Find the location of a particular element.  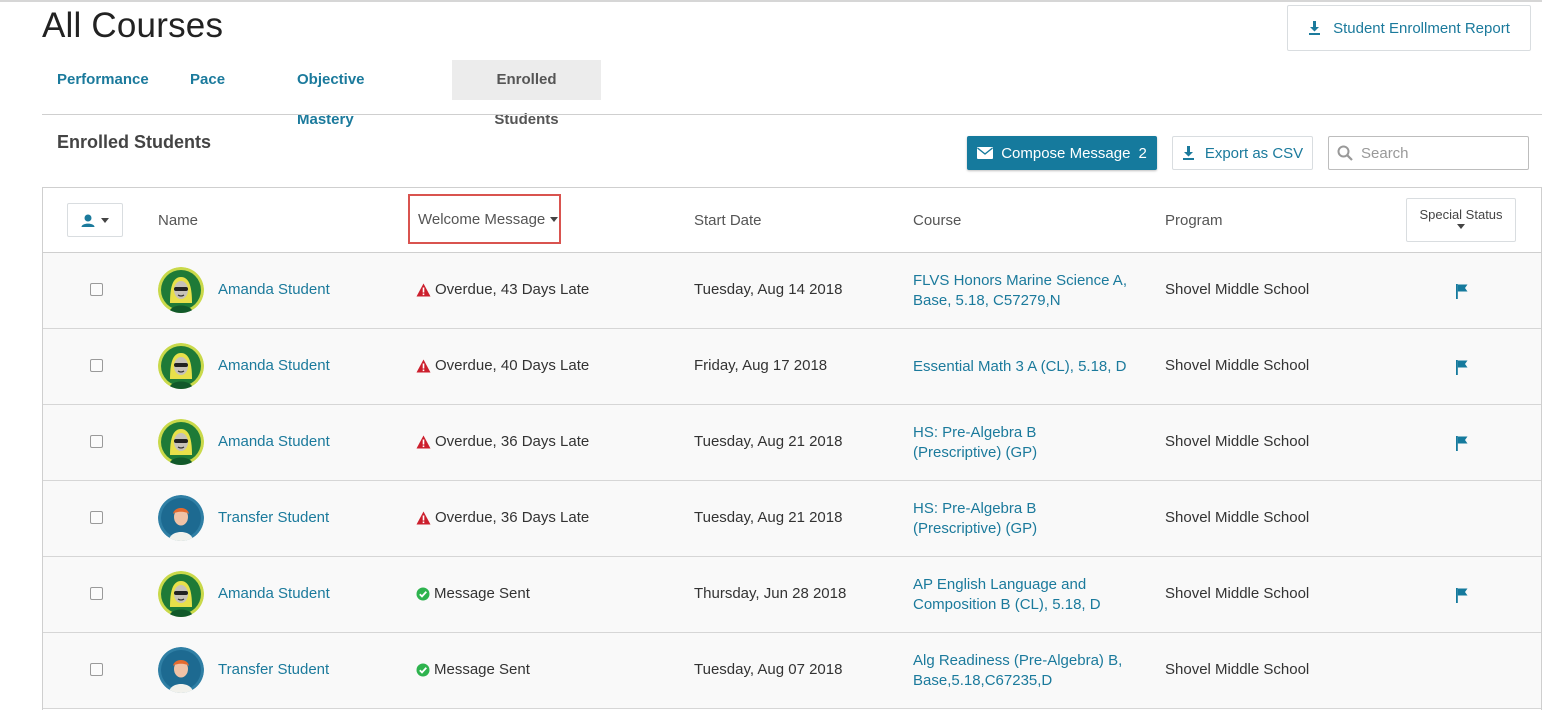

welcome-status: Overdue, 43 Days Late is located at coordinates (502, 289).